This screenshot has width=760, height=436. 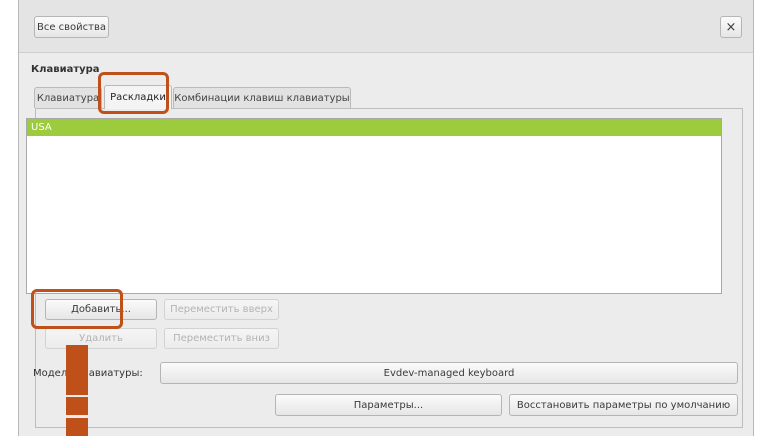 What do you see at coordinates (101, 338) in the screenshot?
I see `remove-layout-button: Удалить` at bounding box center [101, 338].